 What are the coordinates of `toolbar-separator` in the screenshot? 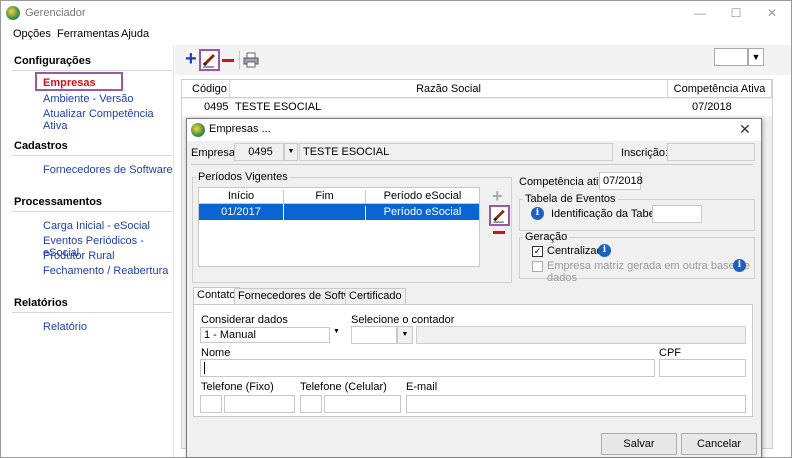 It's located at (239, 60).